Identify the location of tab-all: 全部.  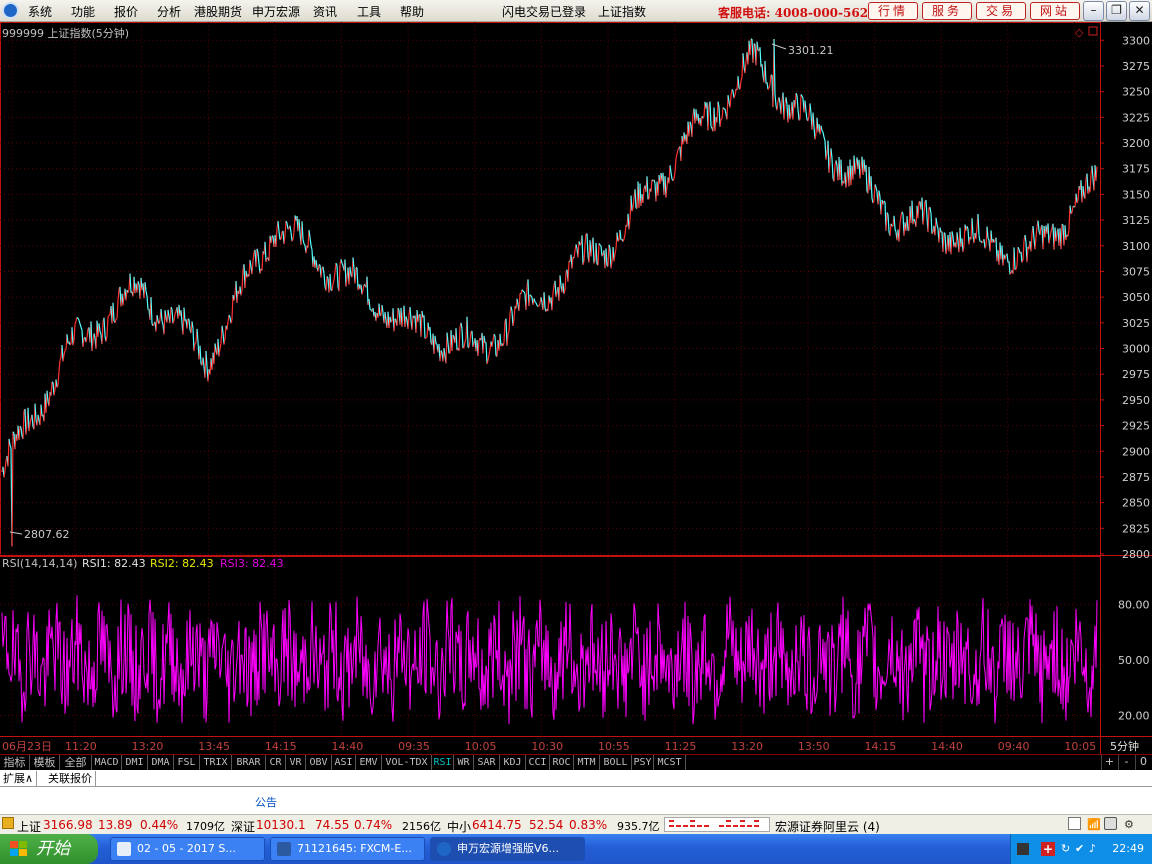
(76, 762).